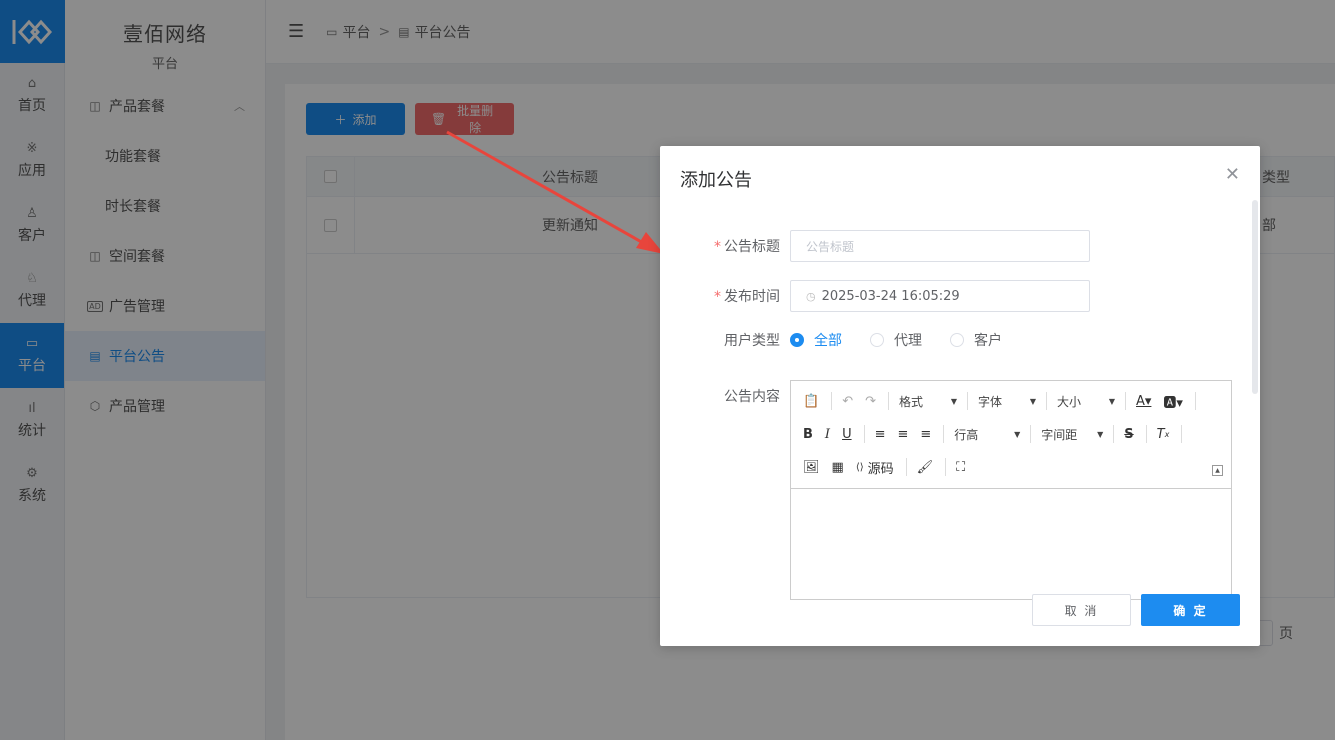  Describe the element at coordinates (925, 467) in the screenshot. I see `format-painter-icon: 🖌` at that location.